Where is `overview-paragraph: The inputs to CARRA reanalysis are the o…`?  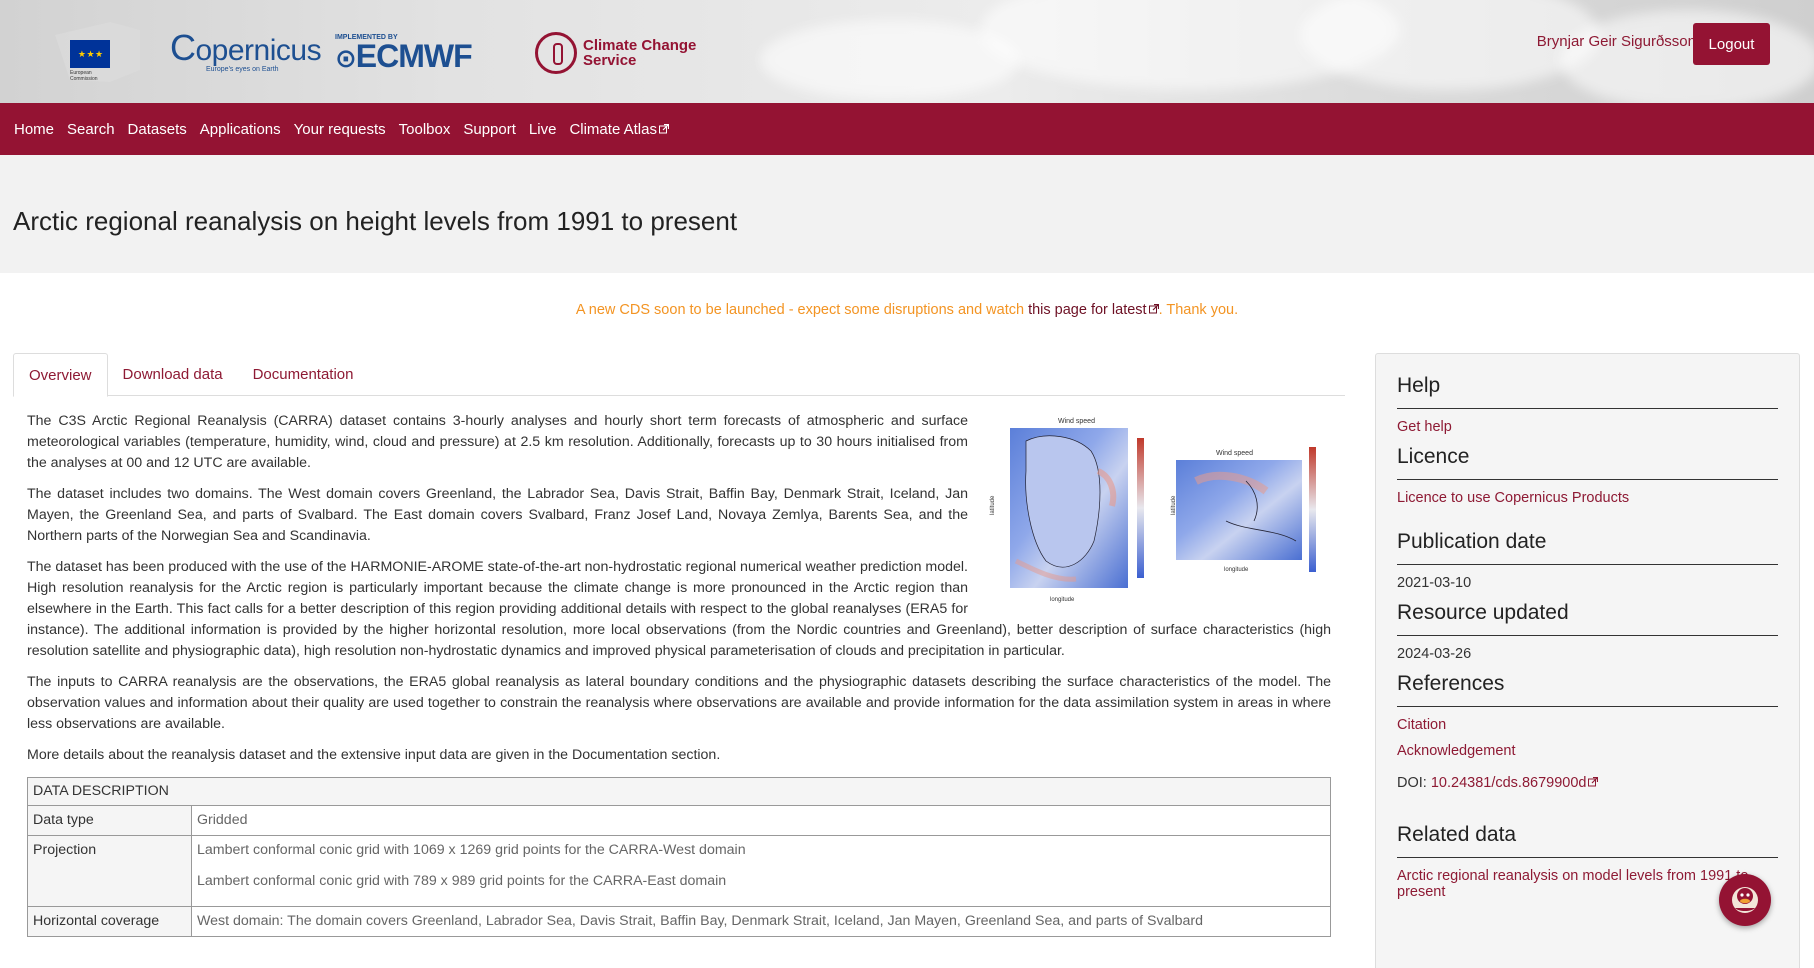
overview-paragraph: The inputs to CARRA reanalysis are the o… is located at coordinates (679, 703).